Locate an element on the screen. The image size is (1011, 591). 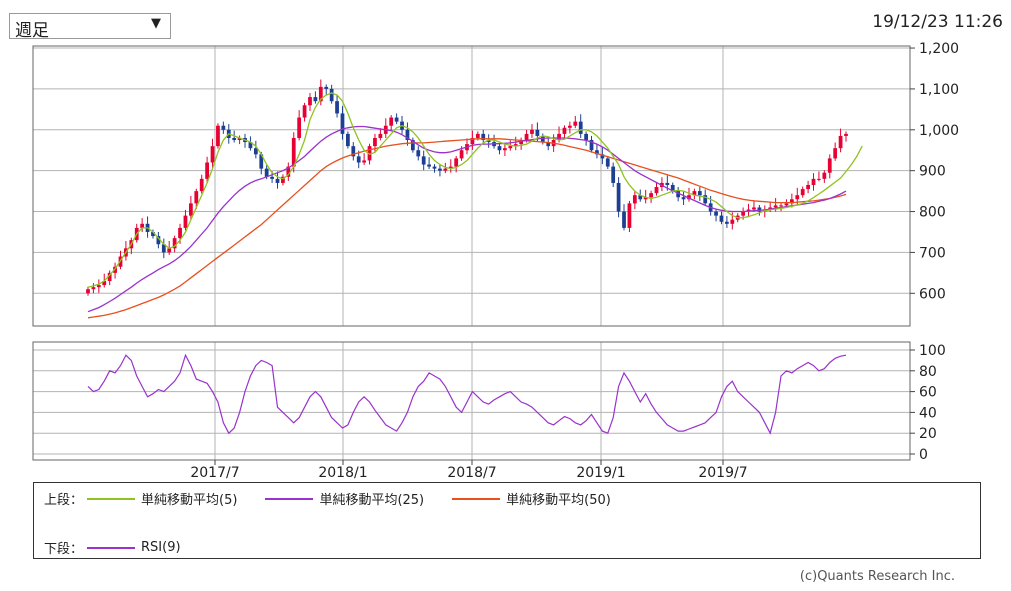
rsi-line-group is located at coordinates (467, 394).